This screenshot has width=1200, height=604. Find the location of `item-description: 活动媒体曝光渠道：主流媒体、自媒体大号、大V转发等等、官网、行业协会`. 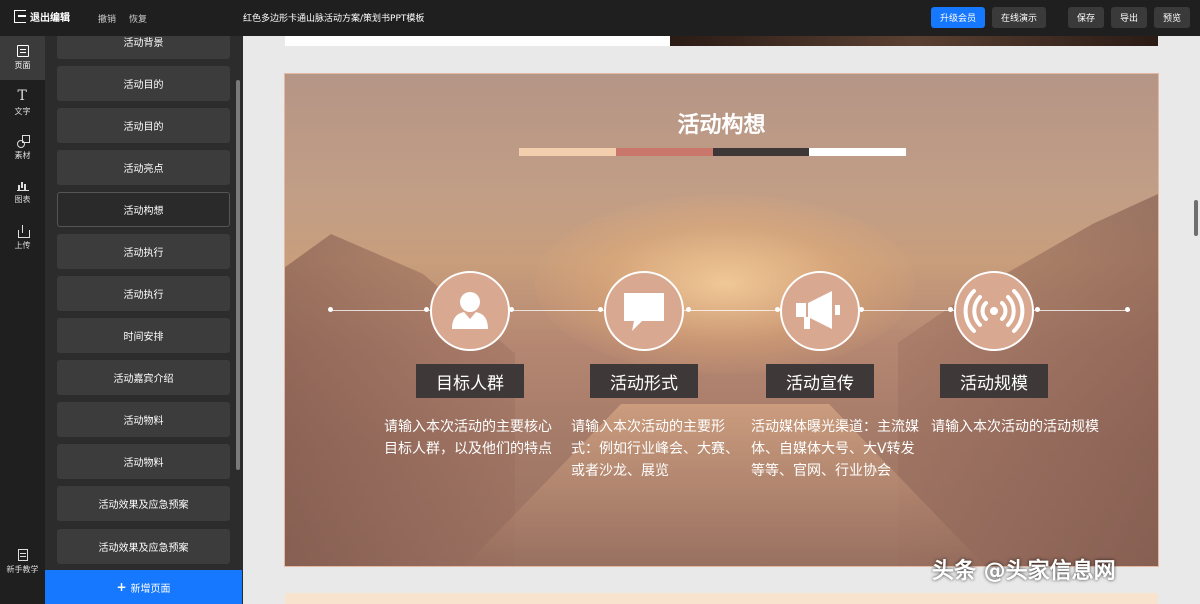

item-description: 活动媒体曝光渠道：主流媒体、自媒体大号、大V转发等等、官网、行业协会 is located at coordinates (835, 449).